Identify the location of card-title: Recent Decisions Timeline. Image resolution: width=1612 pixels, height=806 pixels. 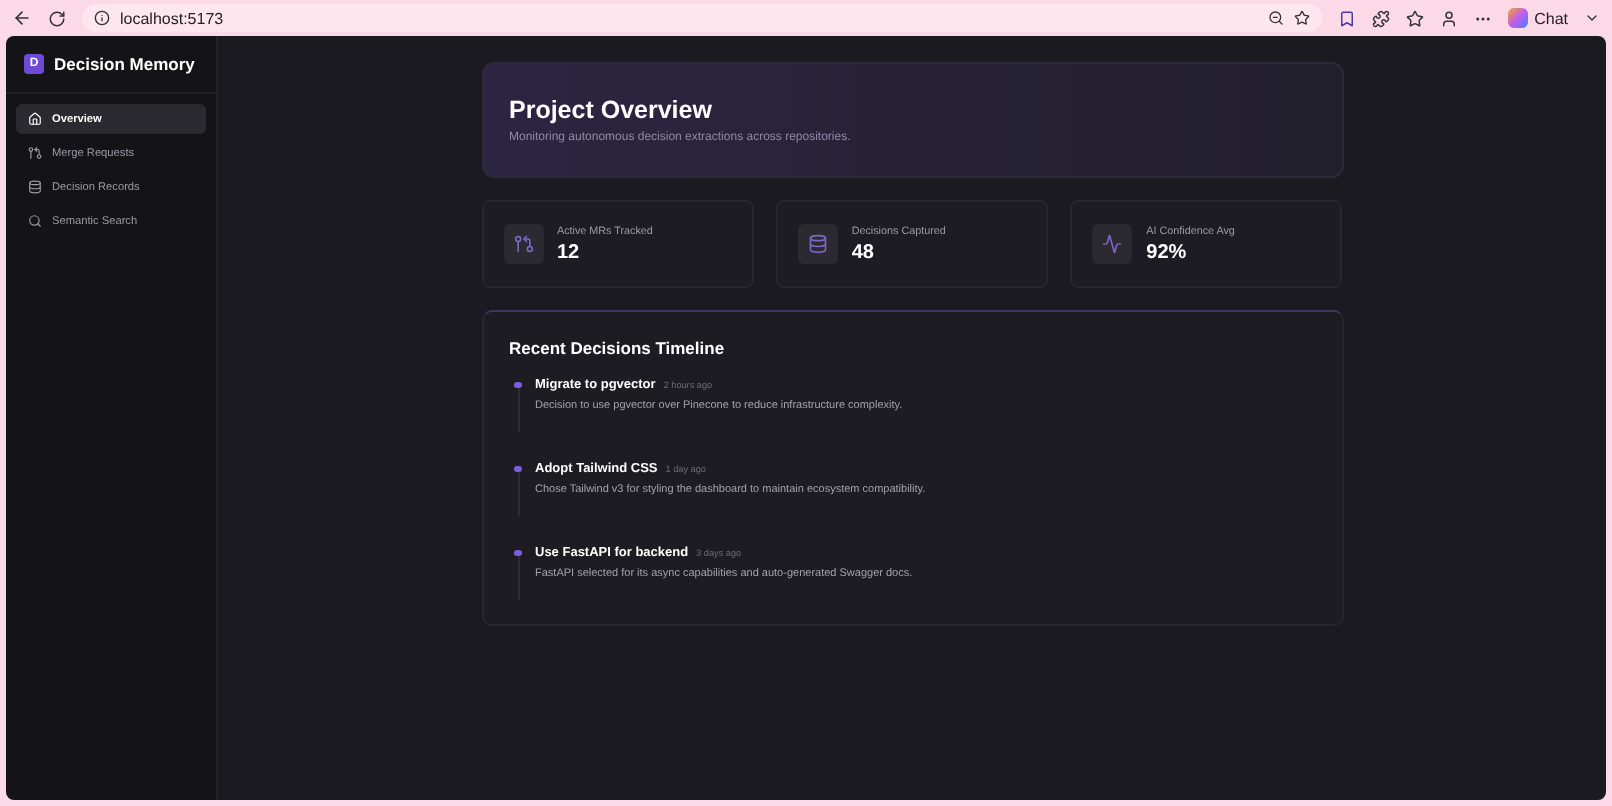
(618, 348).